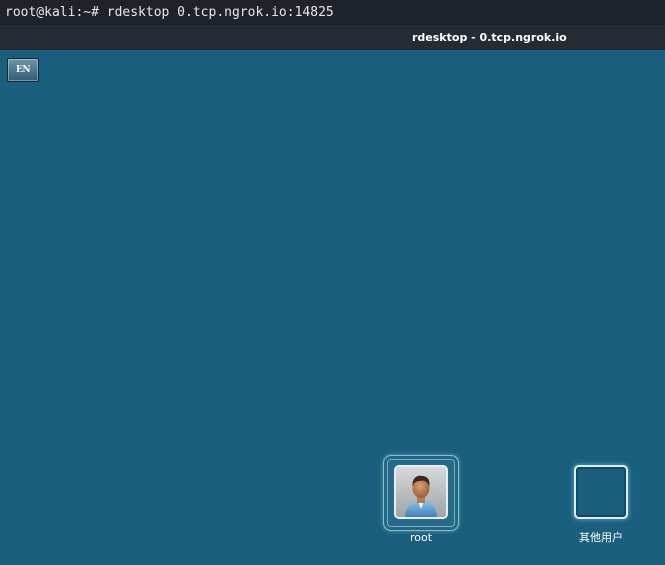 The height and width of the screenshot is (565, 665). I want to click on user-name-label: root, so click(421, 537).